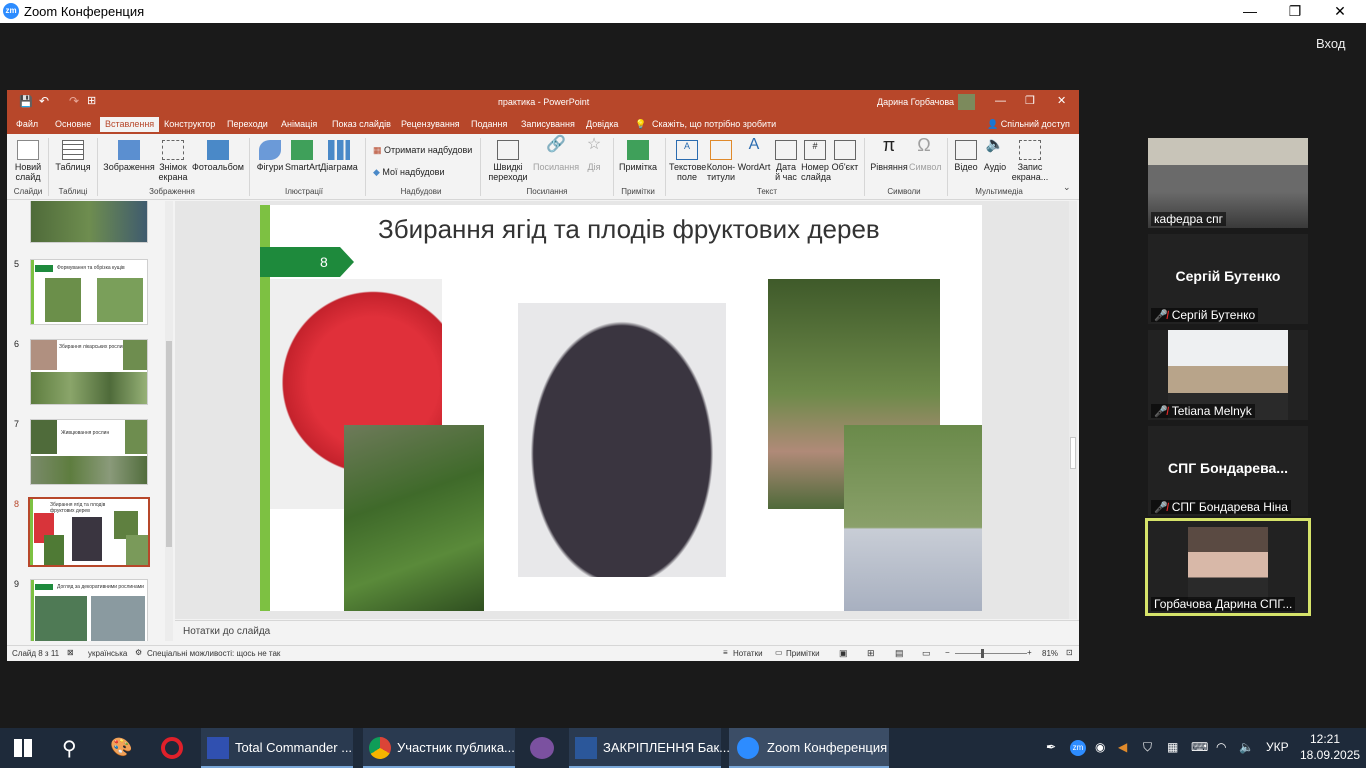  Describe the element at coordinates (172, 748) in the screenshot. I see `opera-icon` at that location.